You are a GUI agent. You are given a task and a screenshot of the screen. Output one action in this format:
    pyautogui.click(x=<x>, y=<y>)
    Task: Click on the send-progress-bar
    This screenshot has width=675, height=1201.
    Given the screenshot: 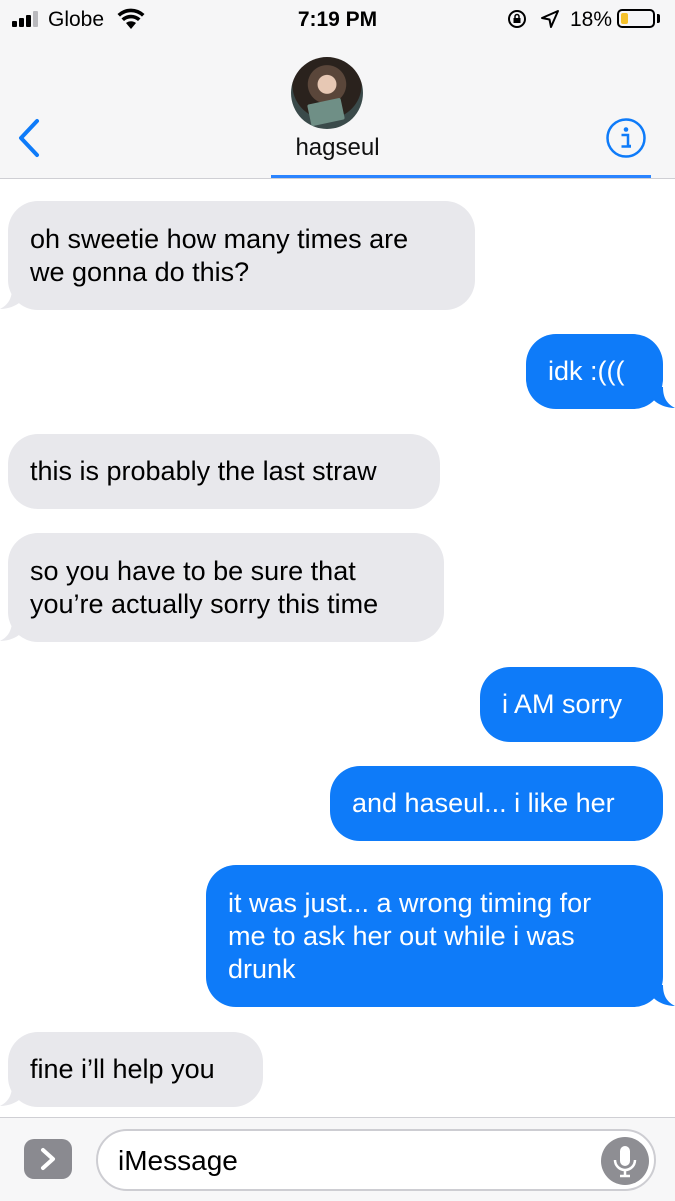 What is the action you would take?
    pyautogui.click(x=461, y=176)
    